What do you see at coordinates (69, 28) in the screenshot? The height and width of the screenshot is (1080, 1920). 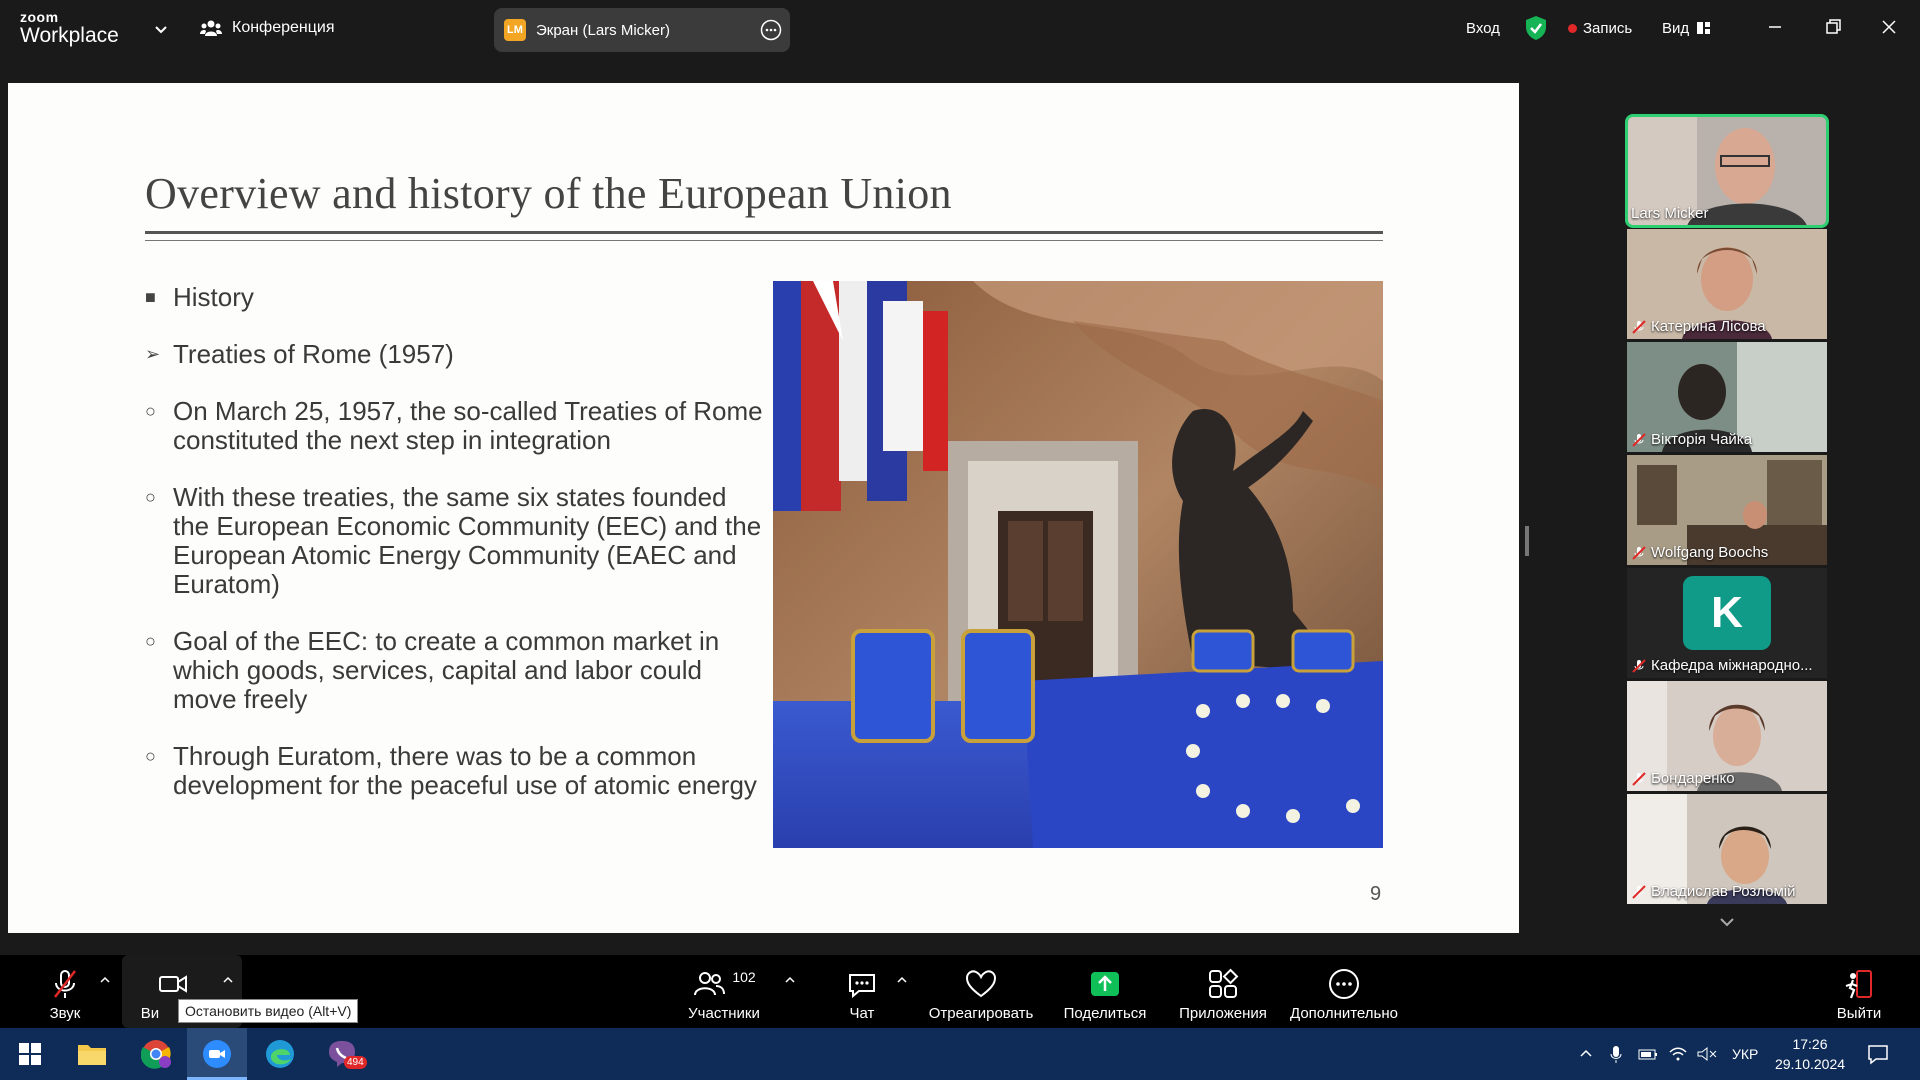 I see `zoom-logo: zoom Workplace` at bounding box center [69, 28].